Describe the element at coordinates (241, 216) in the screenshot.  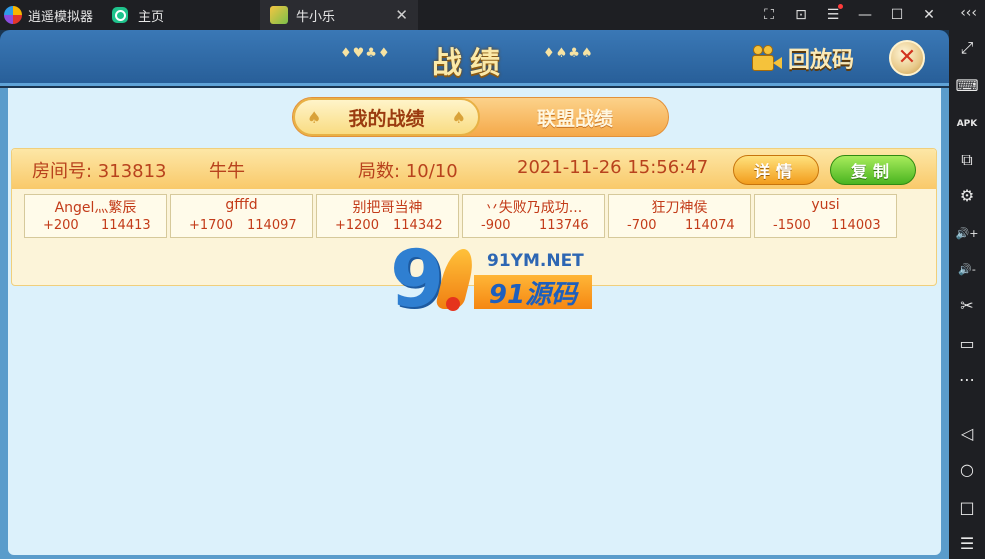
I see `player-card: gfffd +1700 114097` at that location.